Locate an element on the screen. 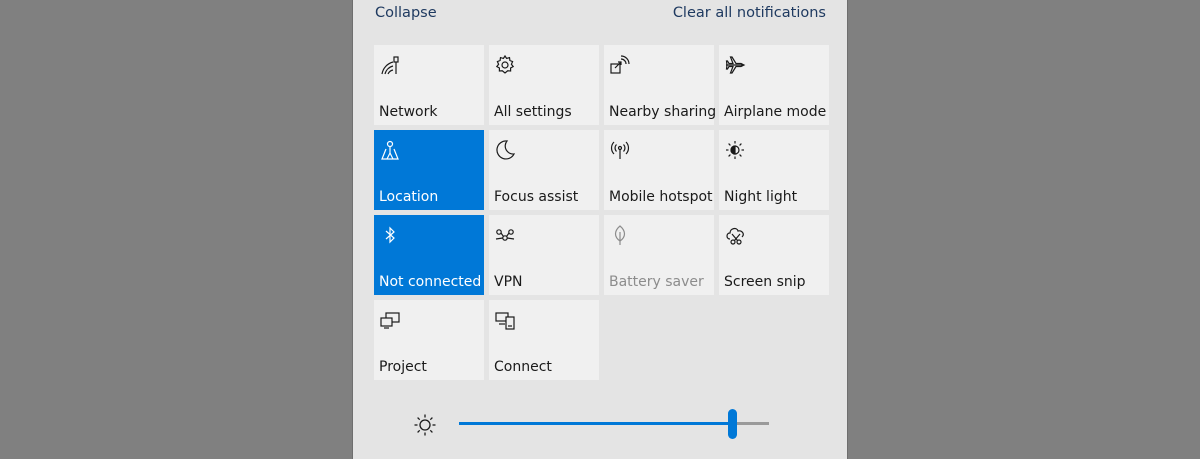  tile-connect: Connect is located at coordinates (544, 340).